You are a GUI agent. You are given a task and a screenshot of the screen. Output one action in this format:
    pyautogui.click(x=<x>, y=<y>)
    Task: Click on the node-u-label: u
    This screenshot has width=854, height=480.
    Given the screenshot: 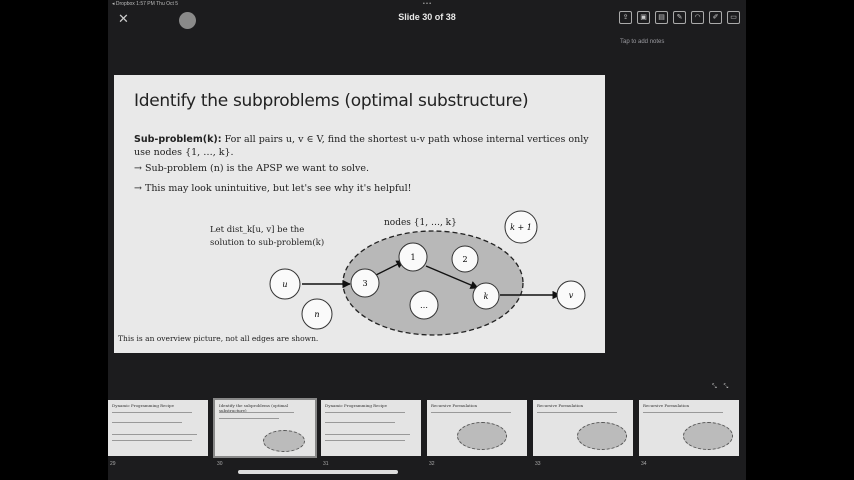 What is the action you would take?
    pyautogui.click(x=284, y=284)
    